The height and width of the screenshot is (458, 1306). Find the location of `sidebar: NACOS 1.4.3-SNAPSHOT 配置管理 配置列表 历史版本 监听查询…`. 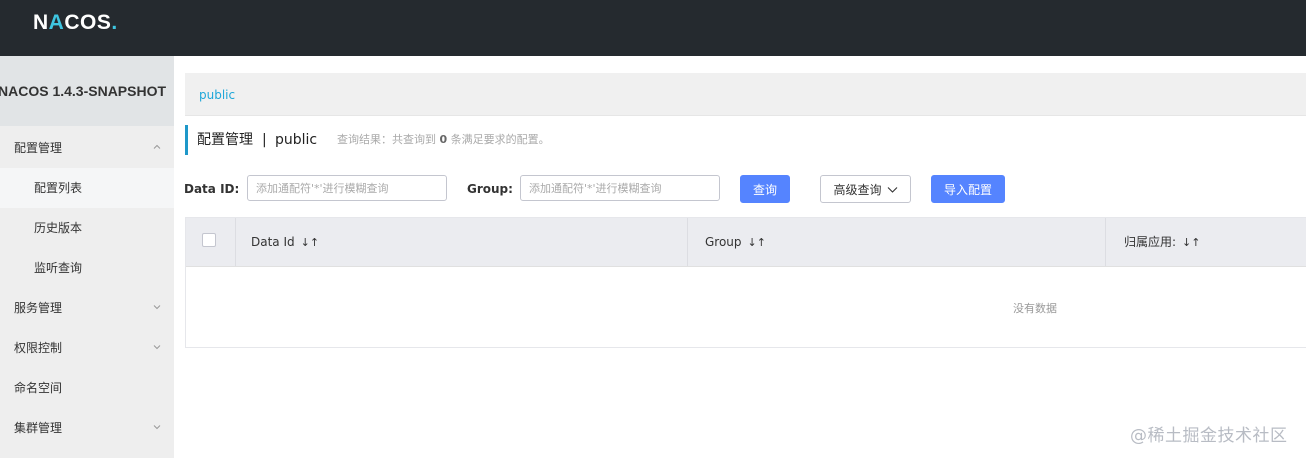

sidebar: NACOS 1.4.3-SNAPSHOT 配置管理 配置列表 历史版本 监听查询… is located at coordinates (87, 257).